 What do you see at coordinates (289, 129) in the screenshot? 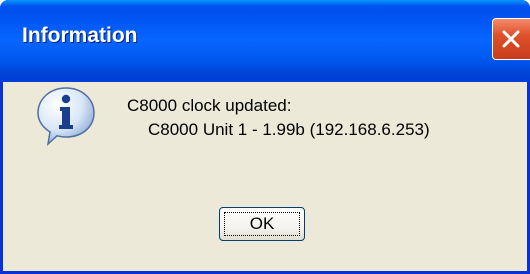
I see `message-line-2: C8000 Unit 1 - 1.99b (192.168.6.253)` at bounding box center [289, 129].